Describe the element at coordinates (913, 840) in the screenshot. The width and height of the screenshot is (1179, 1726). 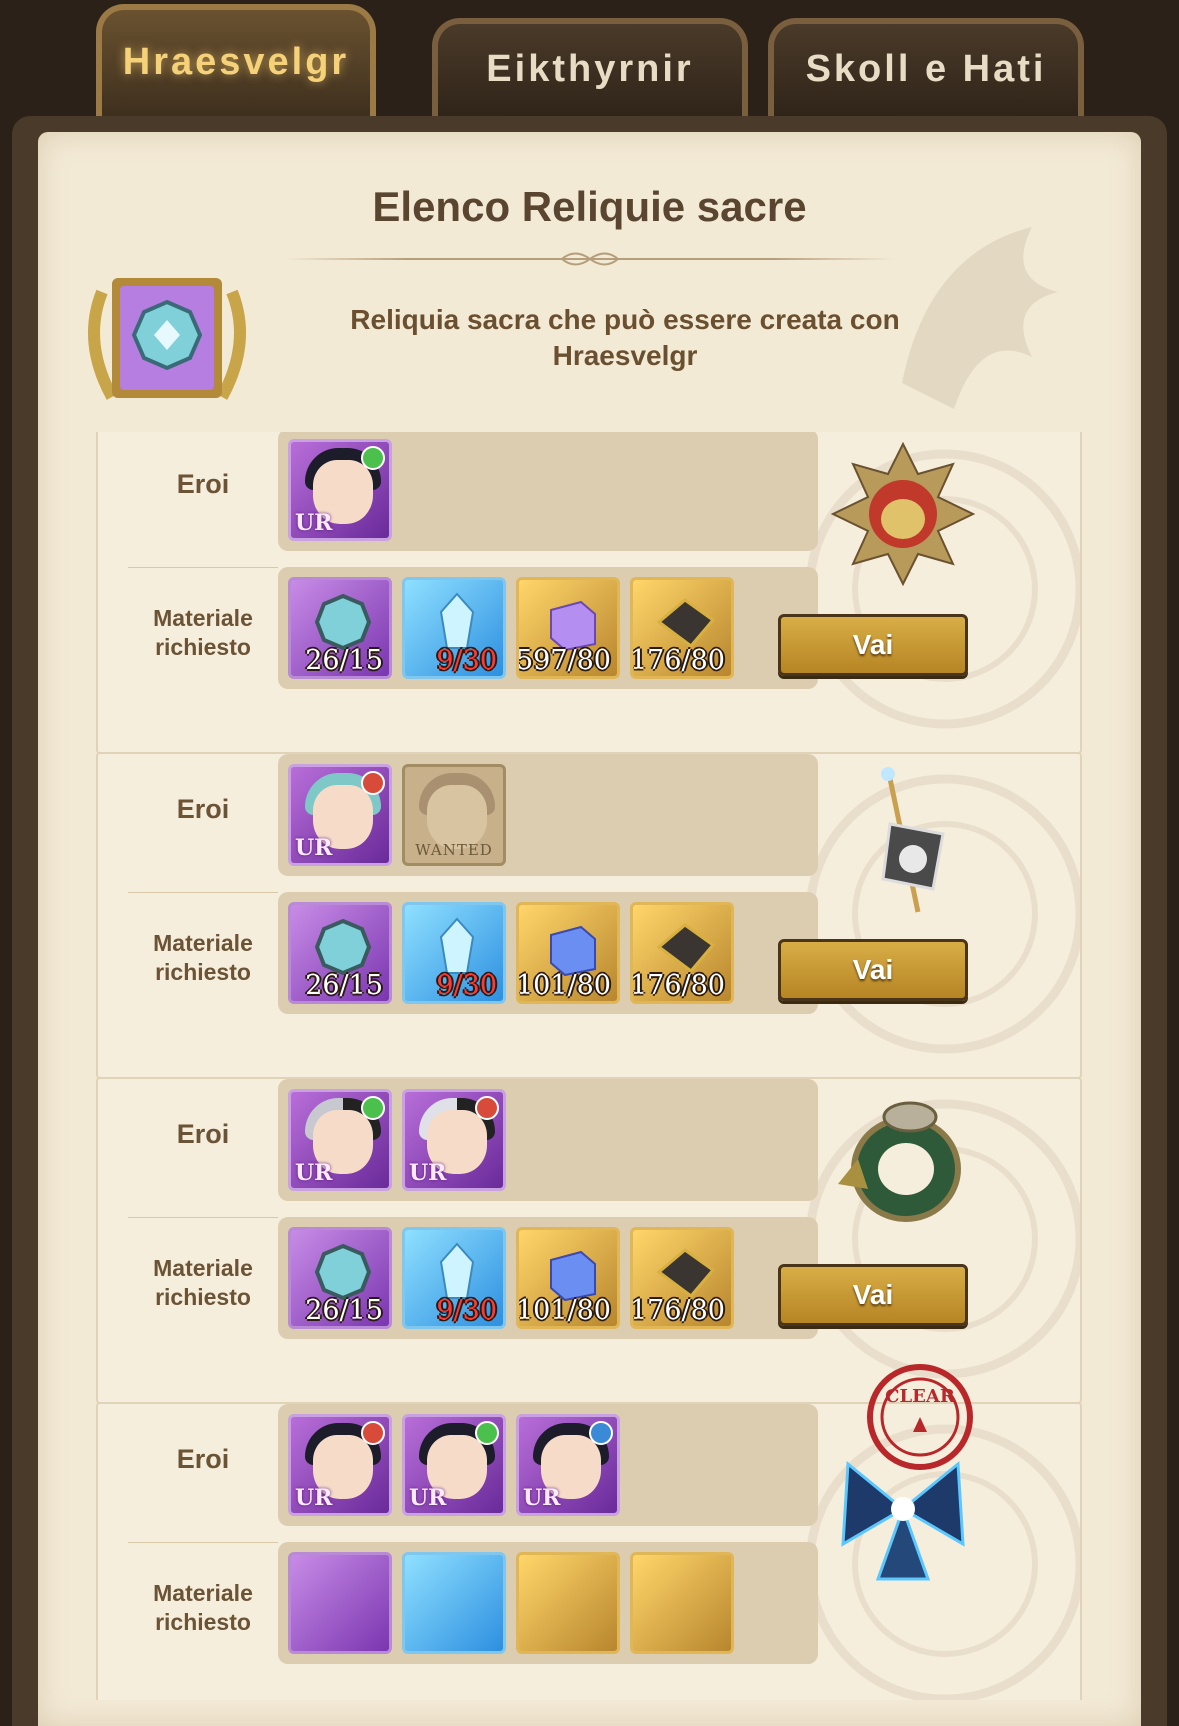
I see `staff-banner-icon` at that location.